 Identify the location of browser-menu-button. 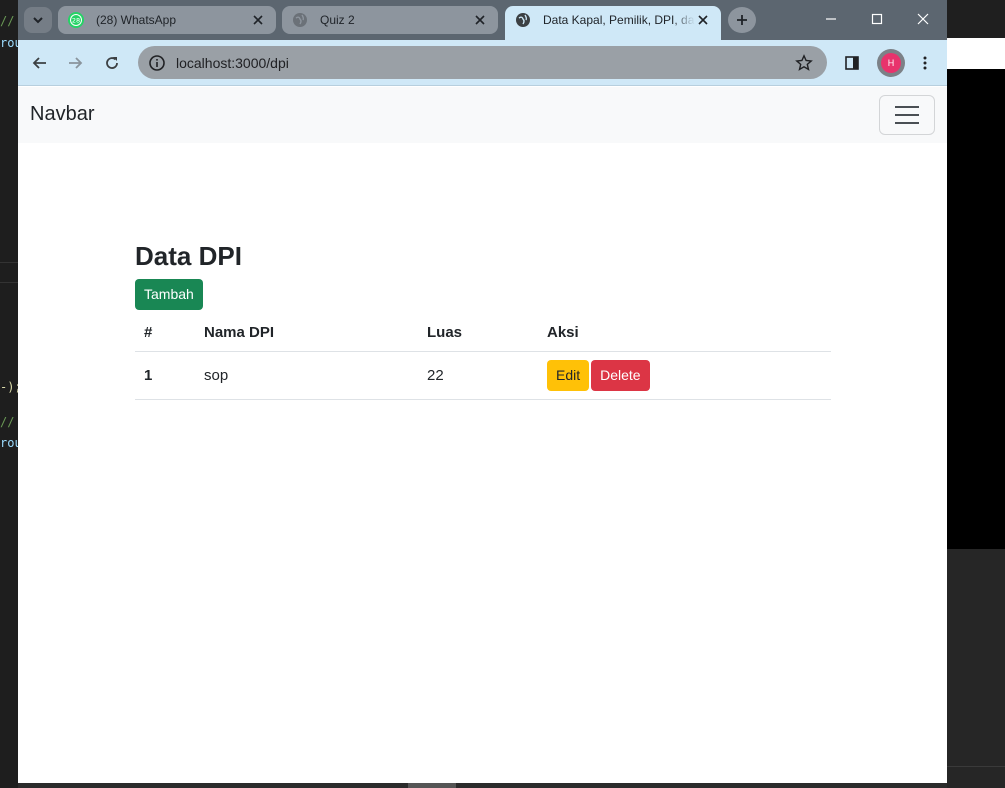
(925, 63).